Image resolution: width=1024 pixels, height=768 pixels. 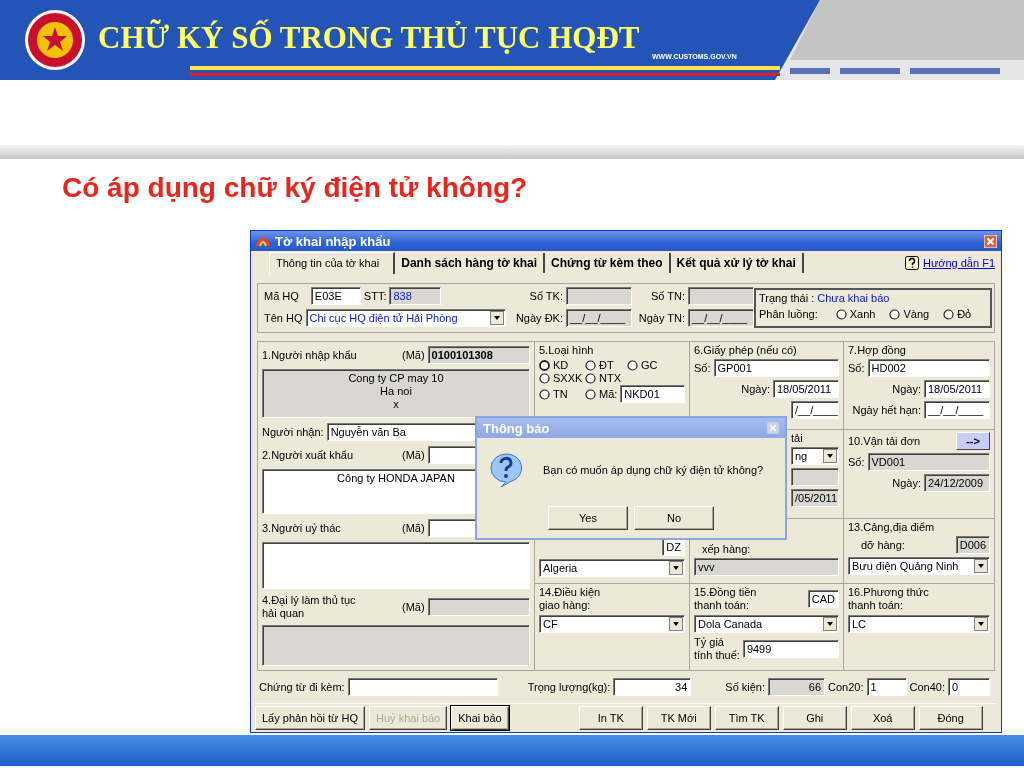 I want to click on field-label: Người nhận:, so click(x=293, y=431).